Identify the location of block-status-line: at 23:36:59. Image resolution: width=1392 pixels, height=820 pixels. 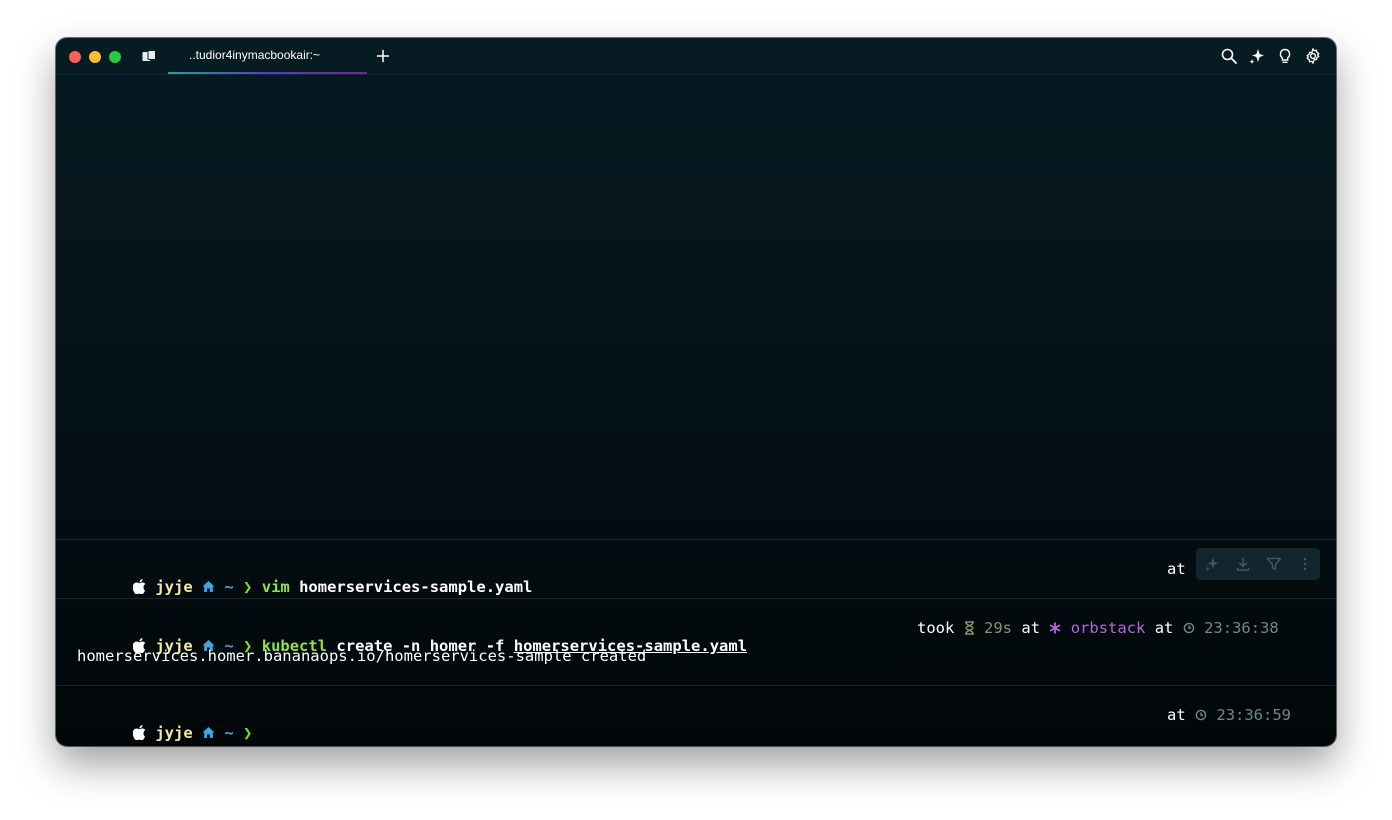
(1229, 715).